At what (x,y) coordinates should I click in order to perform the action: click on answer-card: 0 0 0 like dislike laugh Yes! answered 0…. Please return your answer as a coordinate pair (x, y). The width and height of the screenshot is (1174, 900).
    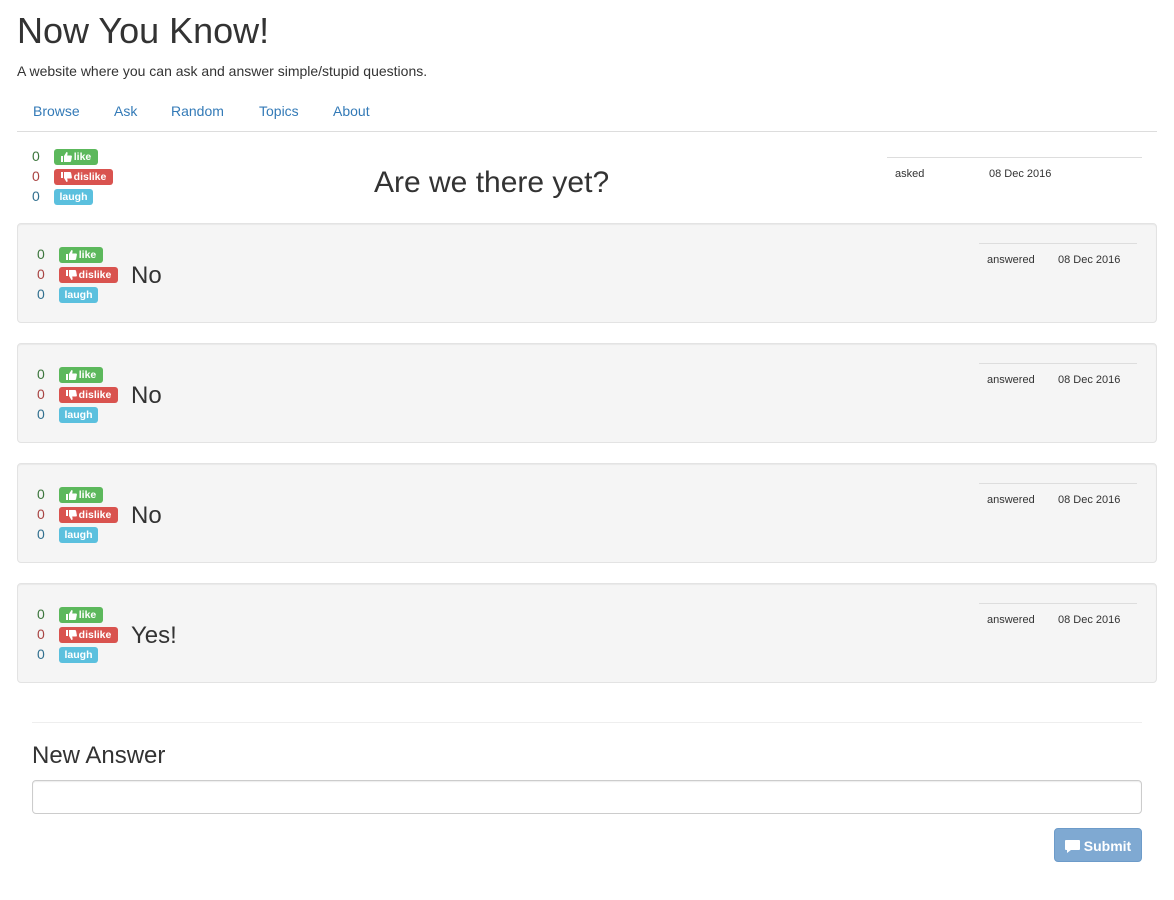
    Looking at the image, I should click on (587, 633).